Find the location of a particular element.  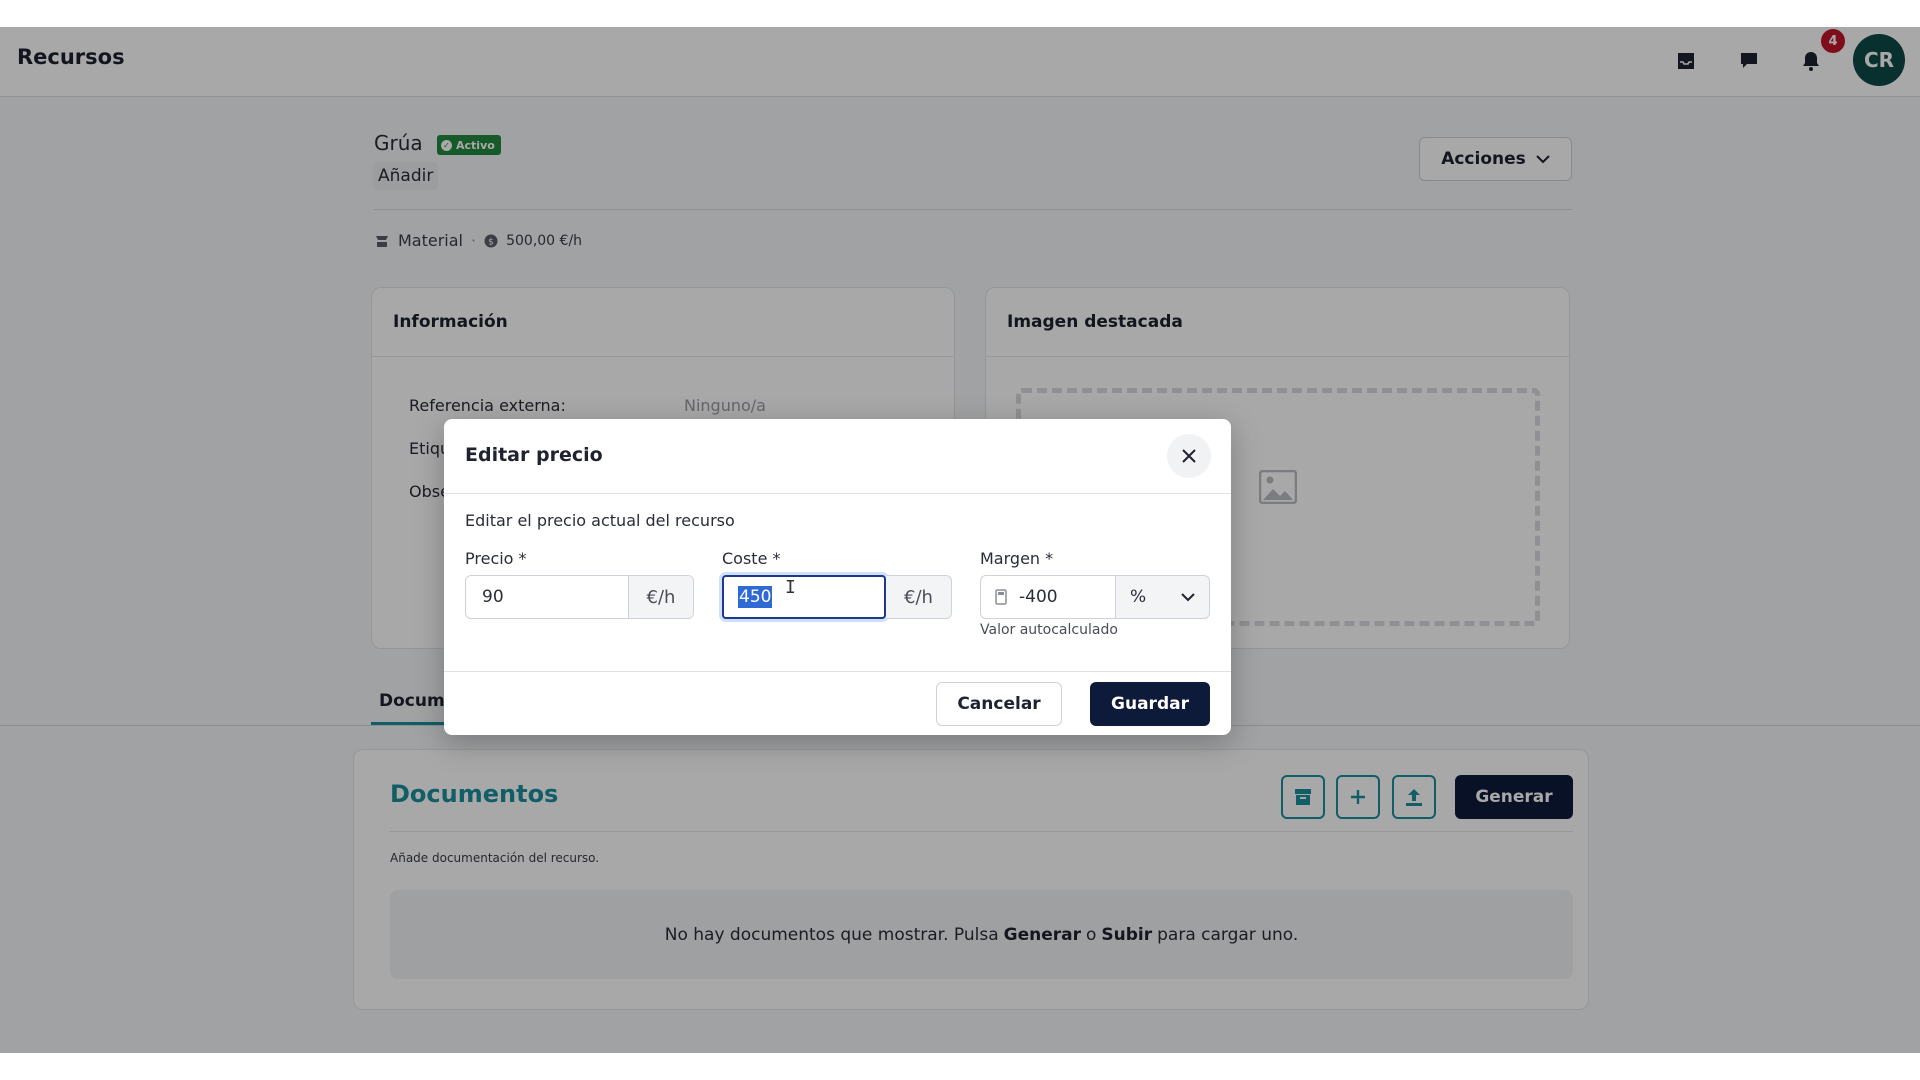

modal-header-divider is located at coordinates (837, 493).